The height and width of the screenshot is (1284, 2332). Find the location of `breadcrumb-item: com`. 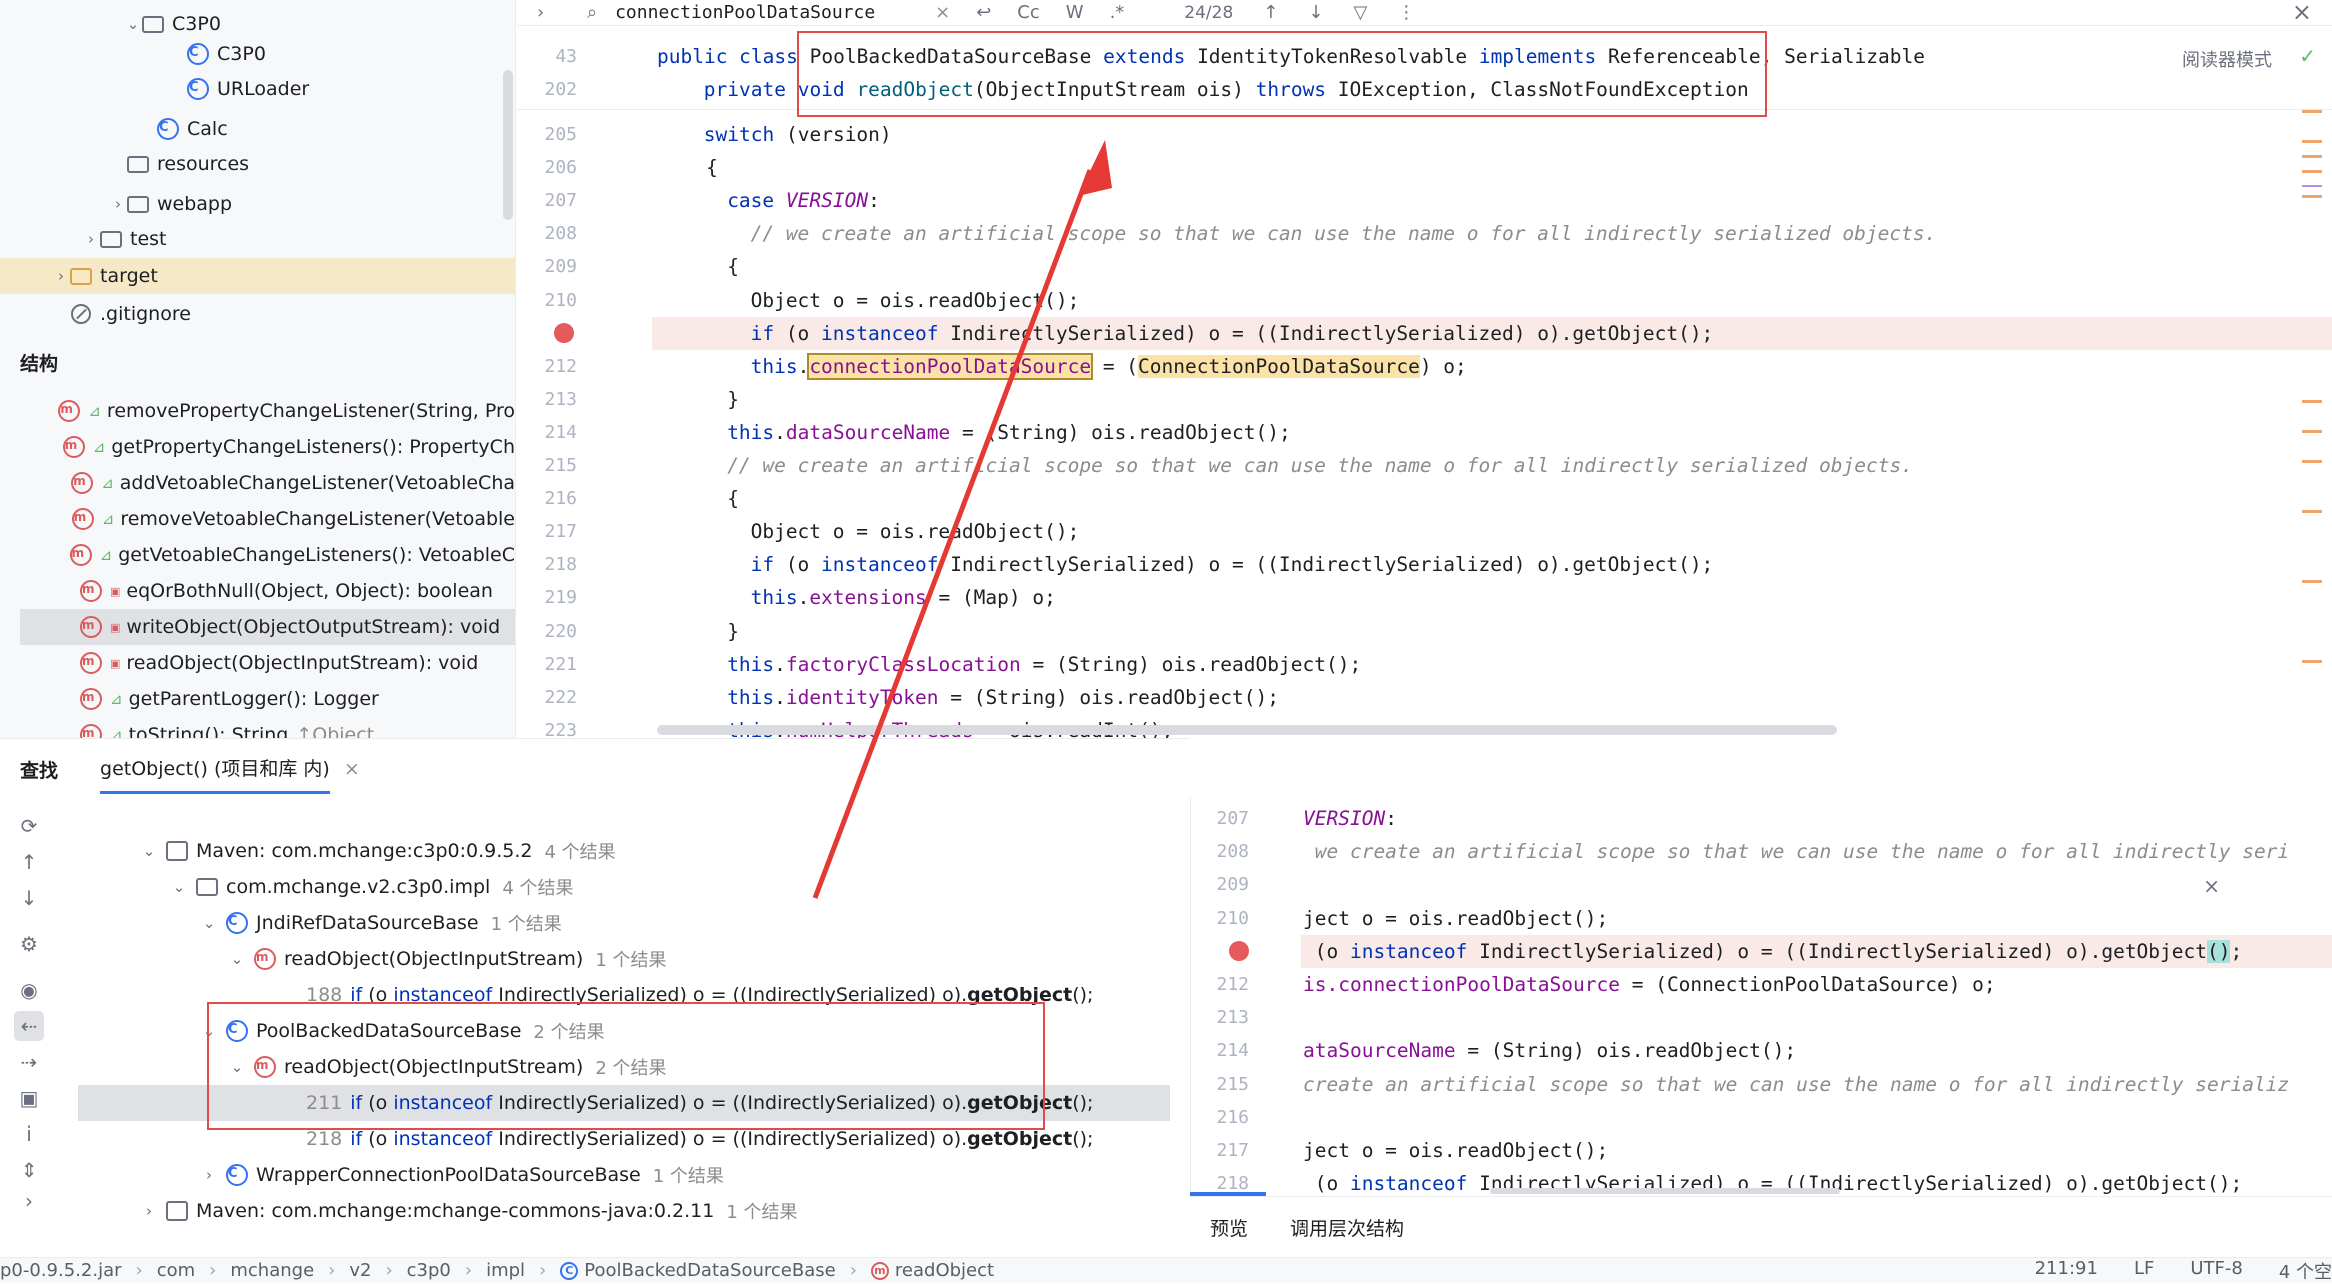

breadcrumb-item: com is located at coordinates (176, 1270).